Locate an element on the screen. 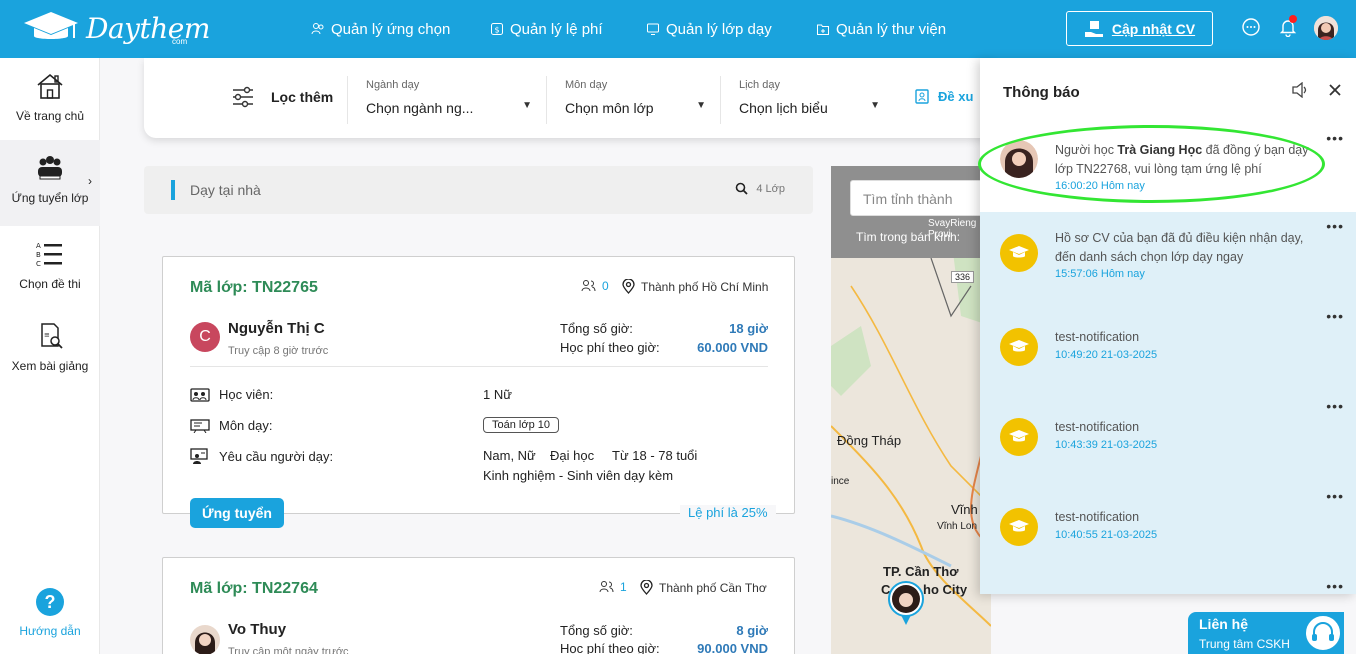 The height and width of the screenshot is (654, 1356). students-value: 1 Nữ is located at coordinates (497, 394).